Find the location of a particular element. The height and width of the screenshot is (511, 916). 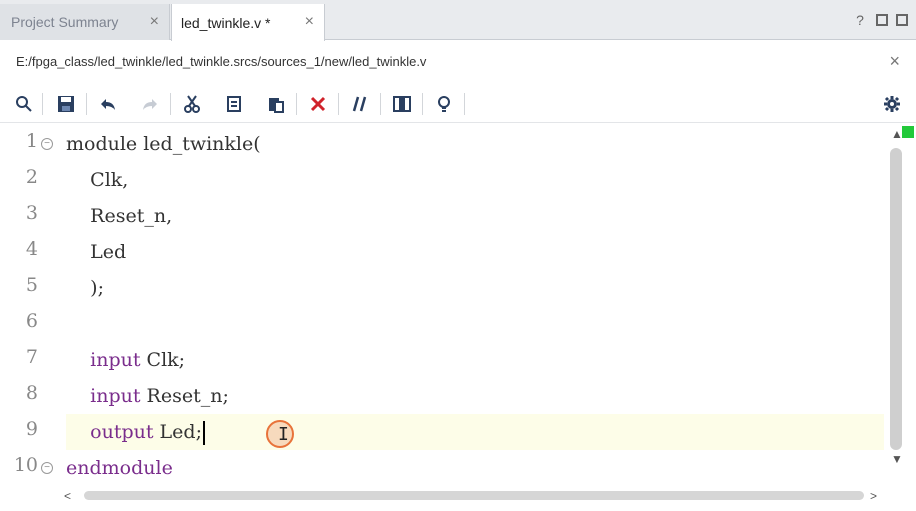

restore-icon is located at coordinates (882, 20).